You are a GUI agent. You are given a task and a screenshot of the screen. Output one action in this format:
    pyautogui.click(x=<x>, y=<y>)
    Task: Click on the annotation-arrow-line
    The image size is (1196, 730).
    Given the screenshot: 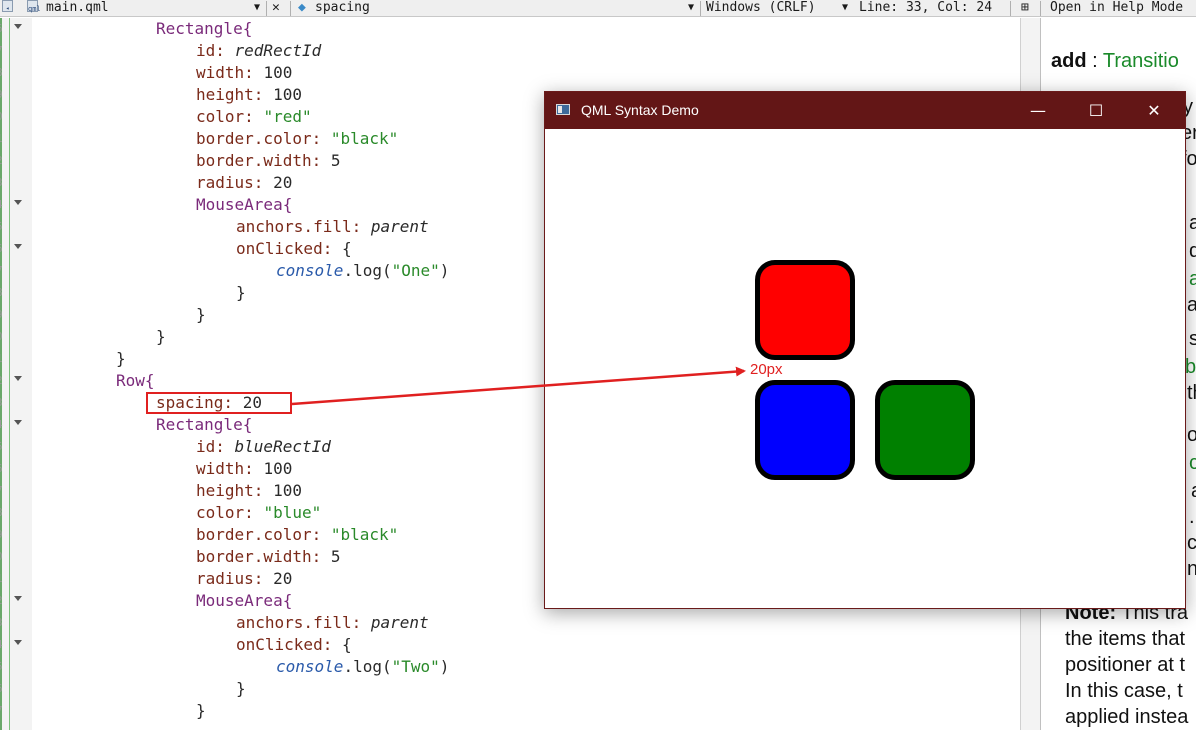 What is the action you would take?
    pyautogui.click(x=518, y=386)
    